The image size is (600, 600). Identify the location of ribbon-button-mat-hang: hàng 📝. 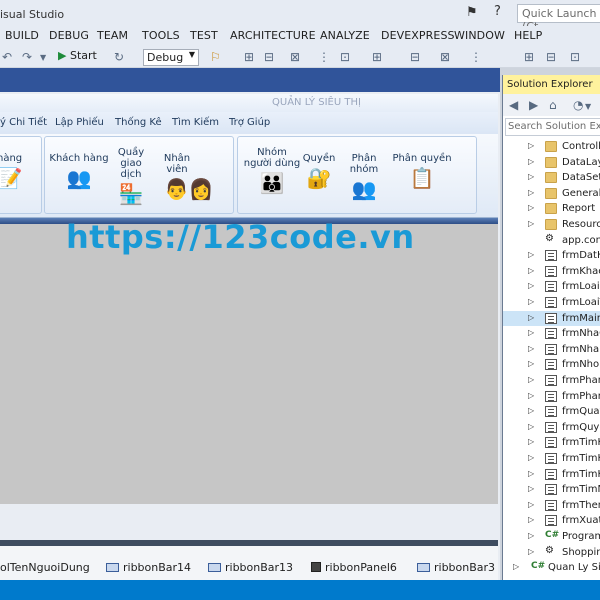
(11, 171).